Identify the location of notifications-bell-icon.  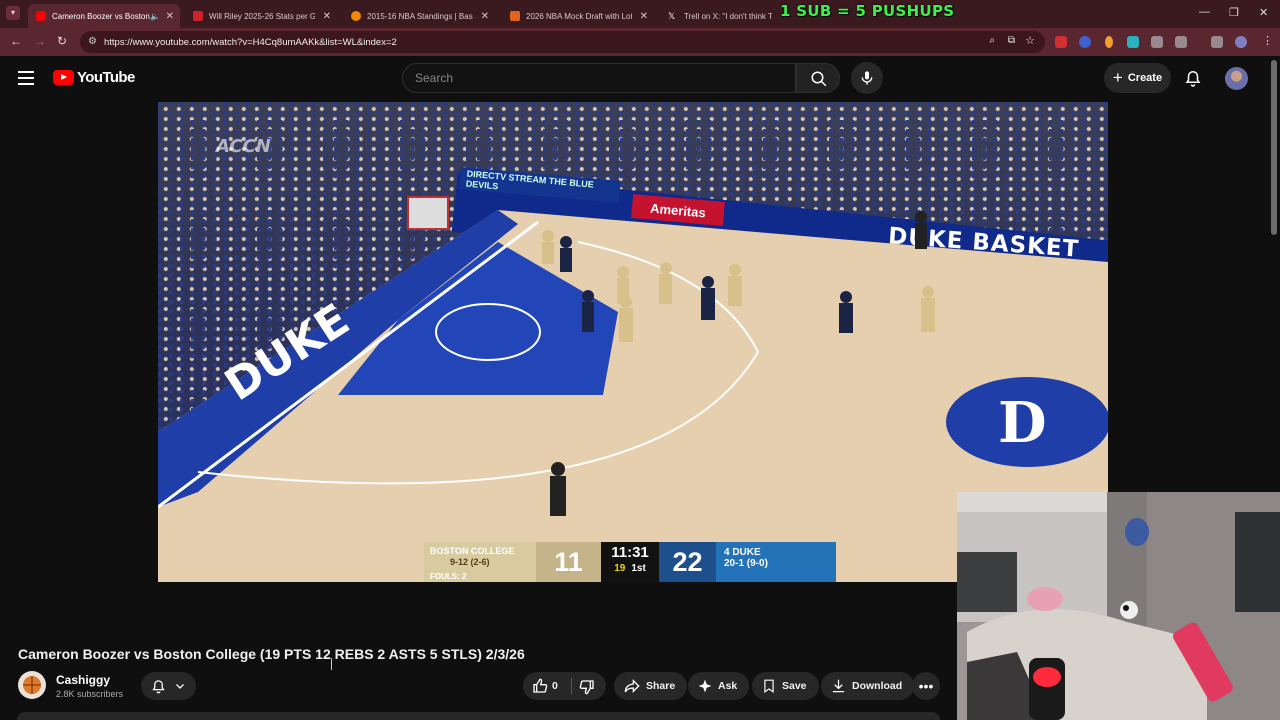
(1193, 78).